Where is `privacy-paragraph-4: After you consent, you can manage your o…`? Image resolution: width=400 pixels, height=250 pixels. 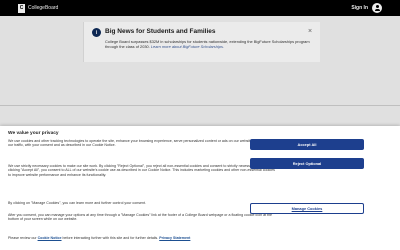 privacy-paragraph-4: After you consent, you can manage your o… is located at coordinates (140, 217).